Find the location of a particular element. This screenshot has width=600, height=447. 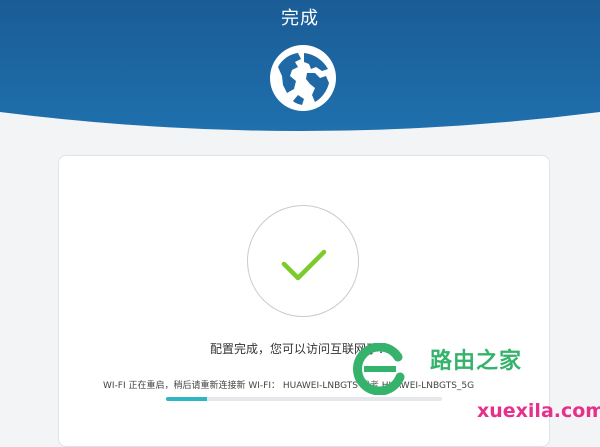

checkmark-icon is located at coordinates (304, 265).